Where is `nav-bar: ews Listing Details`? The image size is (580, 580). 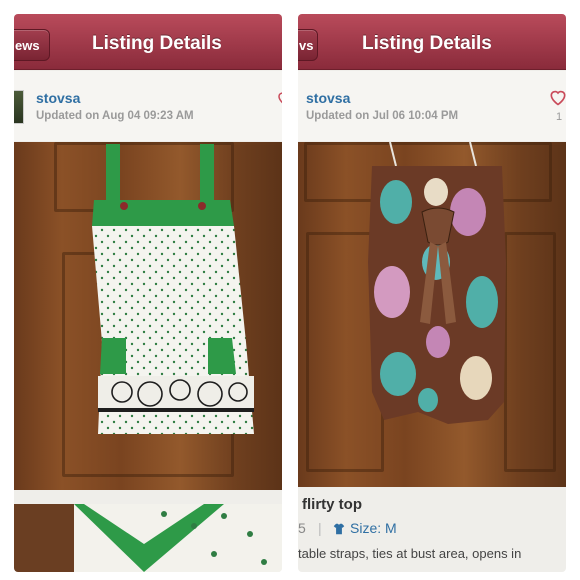 nav-bar: ews Listing Details is located at coordinates (148, 42).